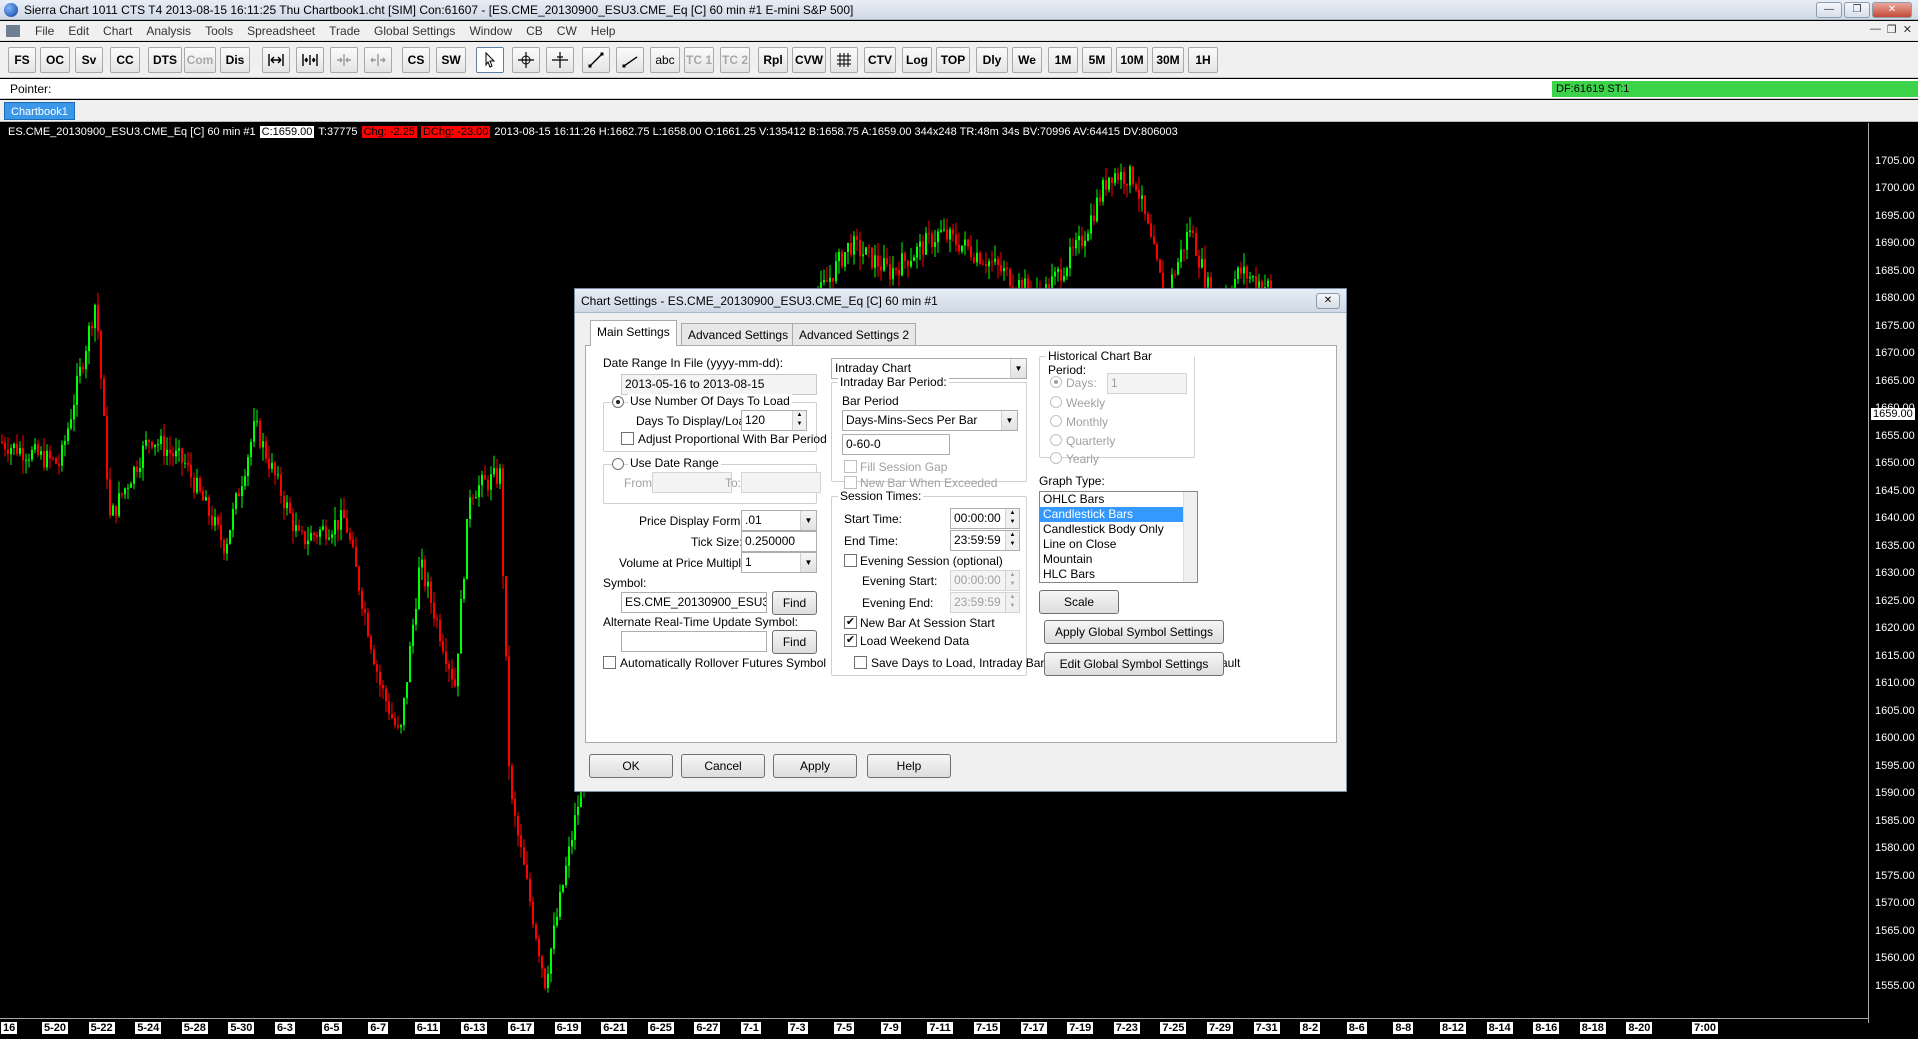 This screenshot has width=1918, height=1039. Describe the element at coordinates (618, 464) in the screenshot. I see `use-date-range-radio` at that location.